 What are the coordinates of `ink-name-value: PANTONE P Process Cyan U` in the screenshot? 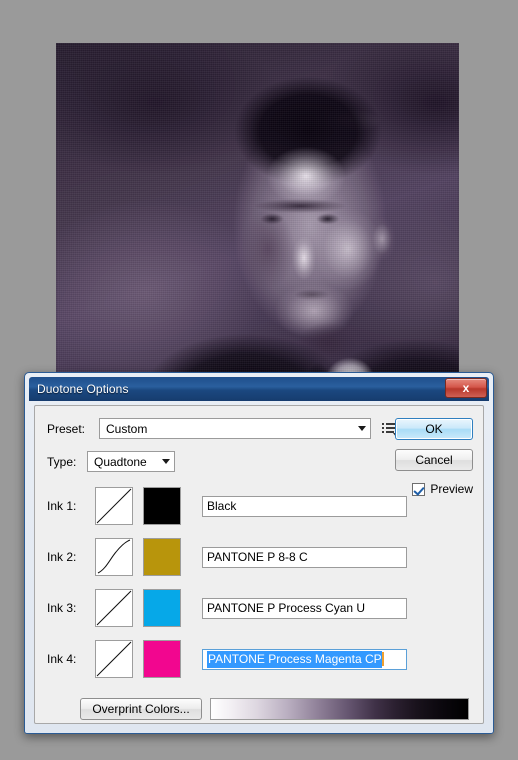 It's located at (286, 608).